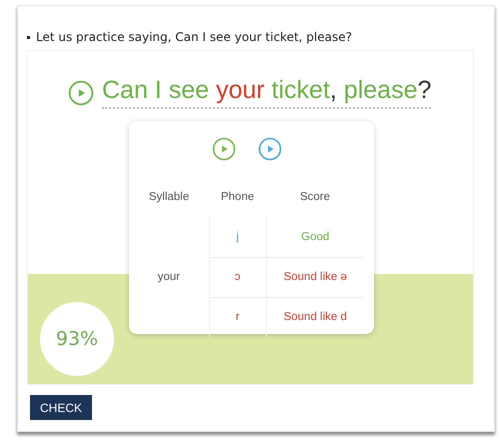 The image size is (500, 445). I want to click on instruction-text: Let us practice saying, Can I see your ticket, please?, so click(194, 37).